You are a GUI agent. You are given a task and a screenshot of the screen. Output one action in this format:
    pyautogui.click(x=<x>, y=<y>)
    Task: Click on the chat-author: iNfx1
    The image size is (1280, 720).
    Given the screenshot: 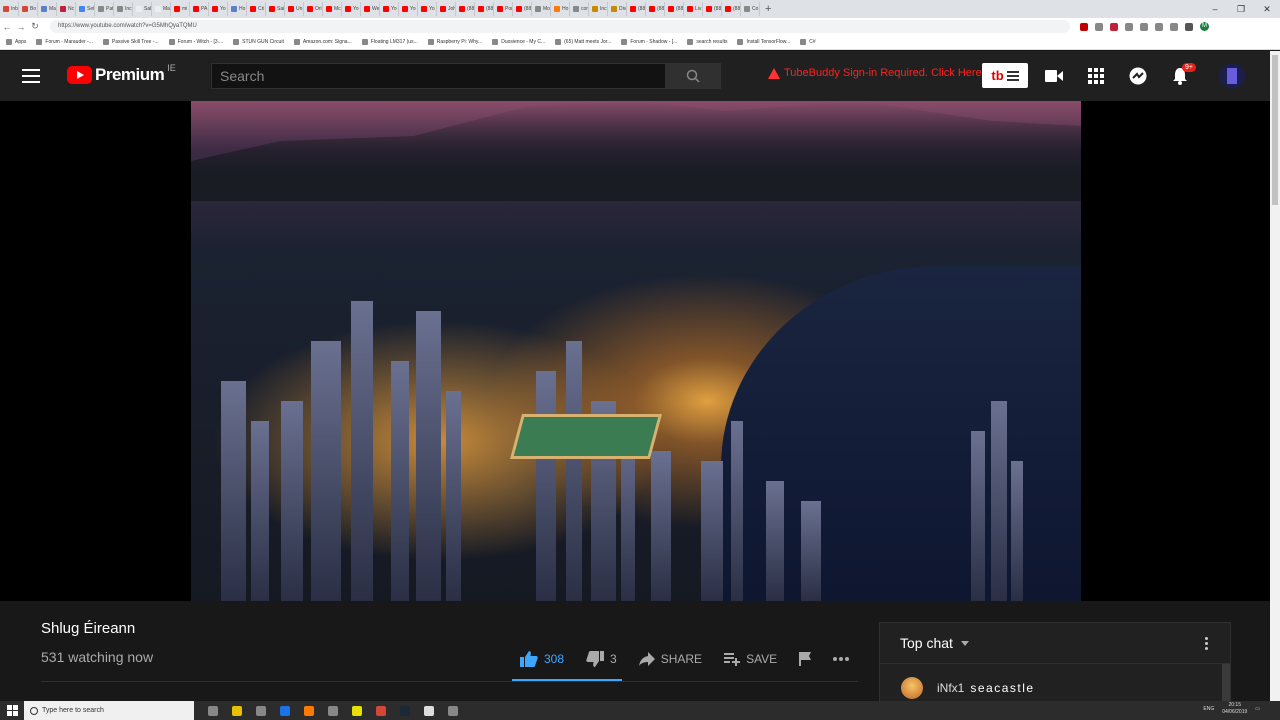 What is the action you would take?
    pyautogui.click(x=950, y=688)
    